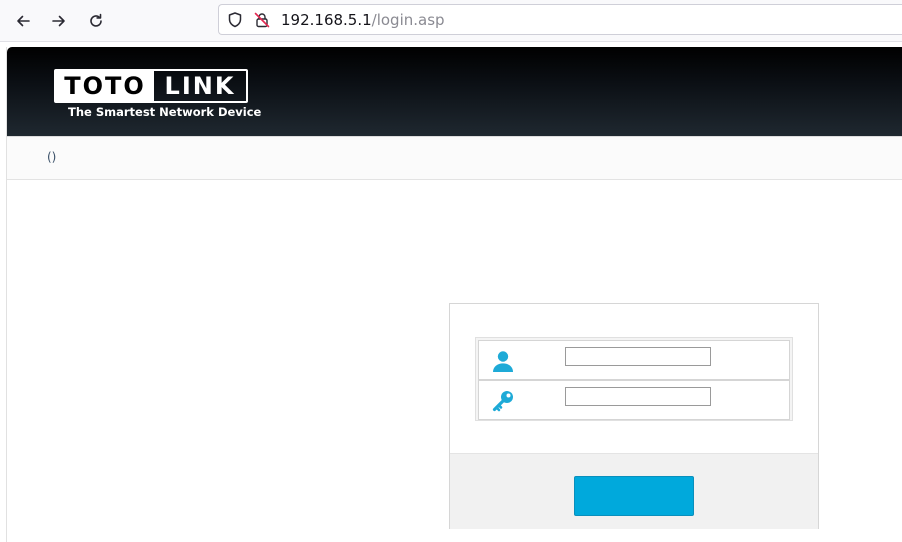 The height and width of the screenshot is (542, 902). Describe the element at coordinates (262, 20) in the screenshot. I see `insecure-lock-icon` at that location.